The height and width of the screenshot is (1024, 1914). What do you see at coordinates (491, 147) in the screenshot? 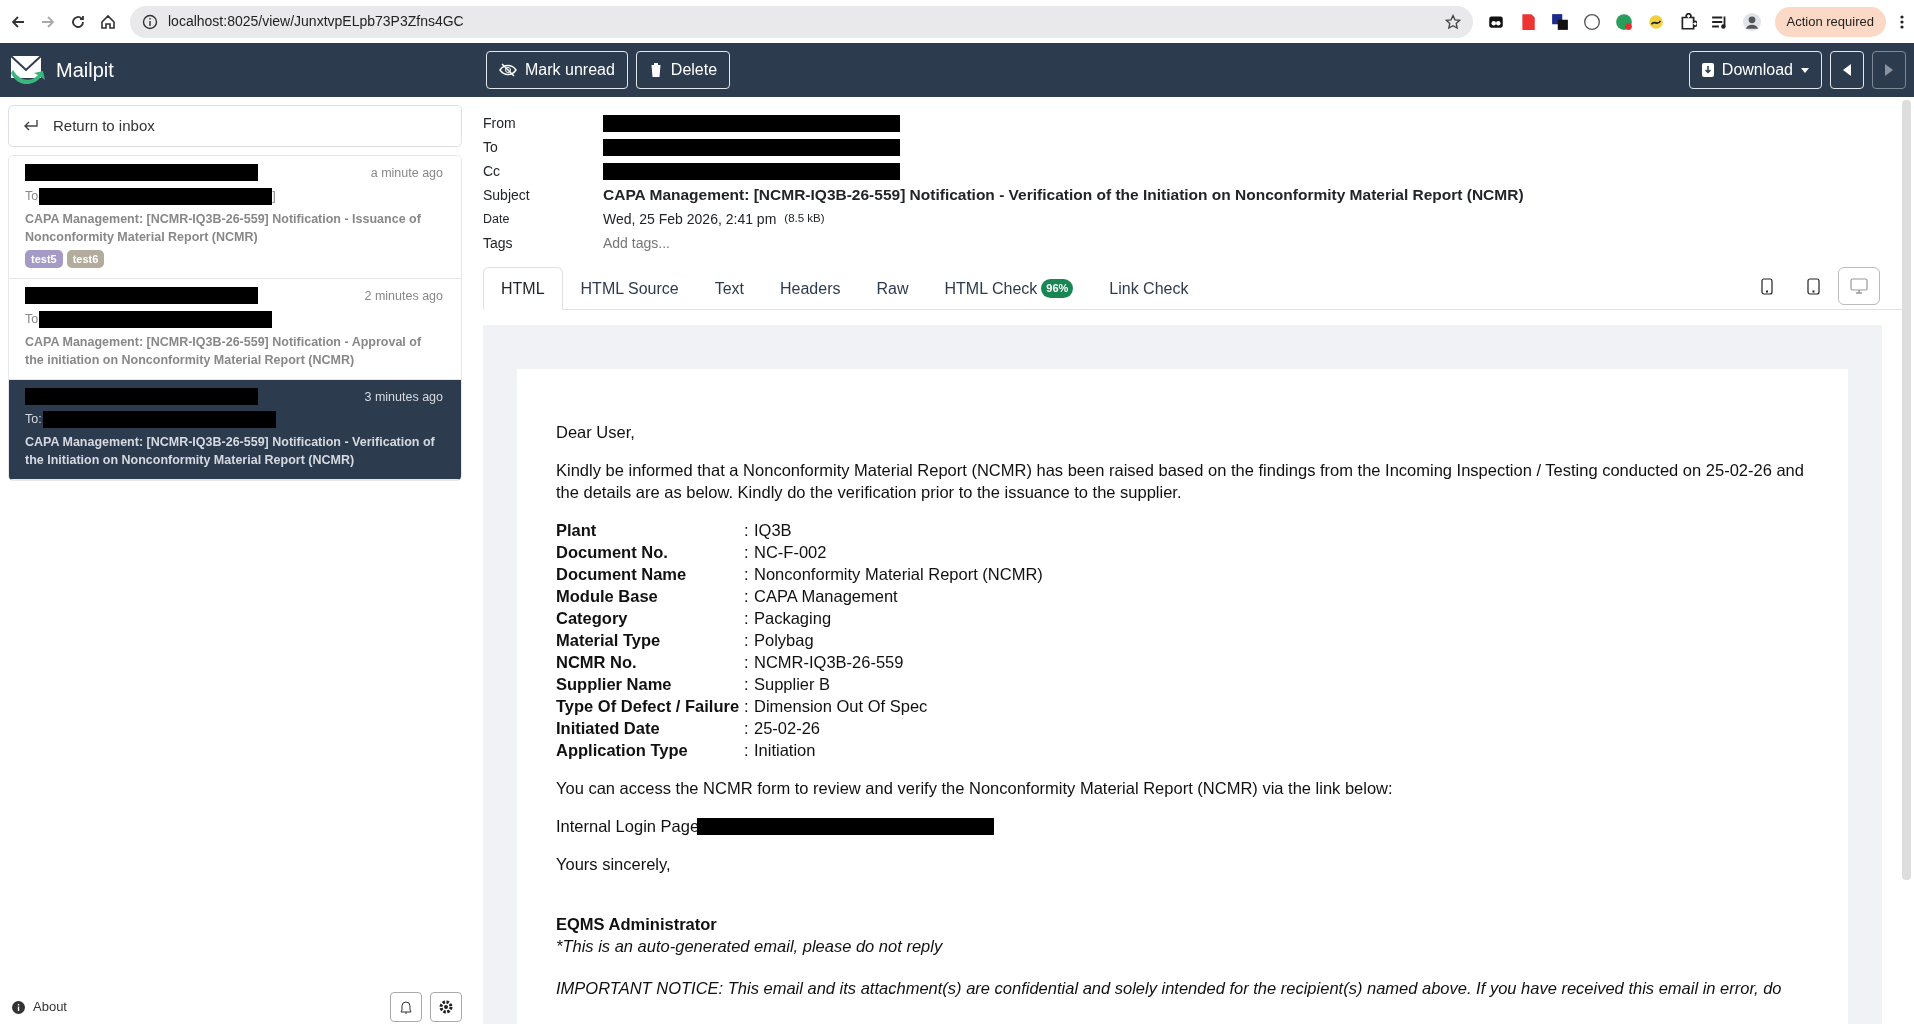
I see `header-label: To` at bounding box center [491, 147].